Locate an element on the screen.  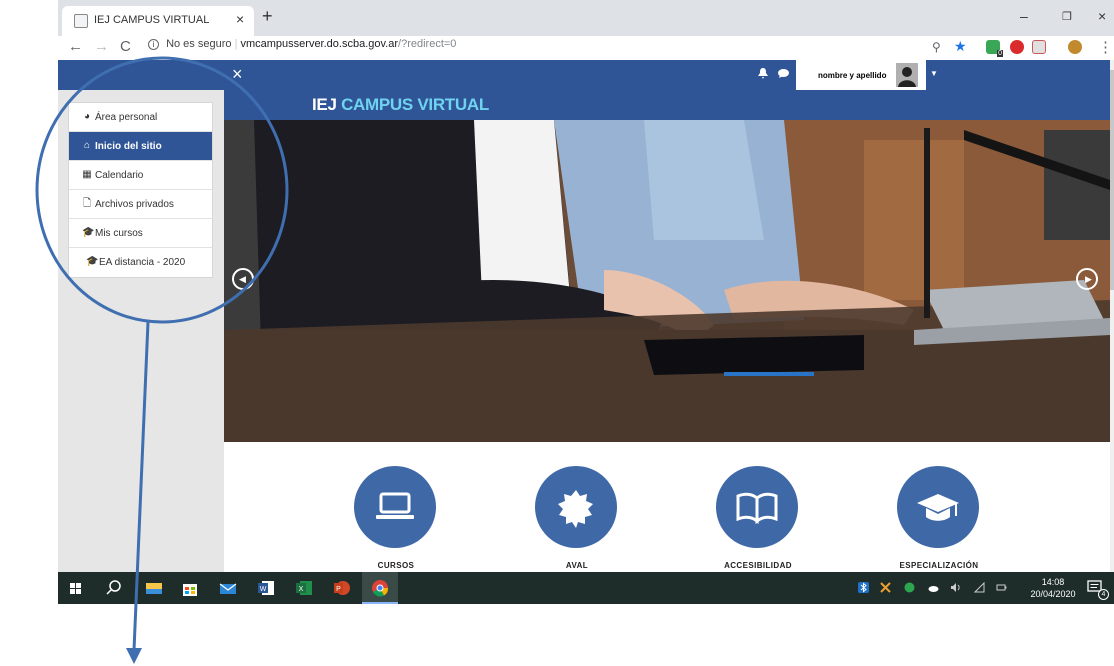
annotation-arrow-line is located at coordinates (141, 486).